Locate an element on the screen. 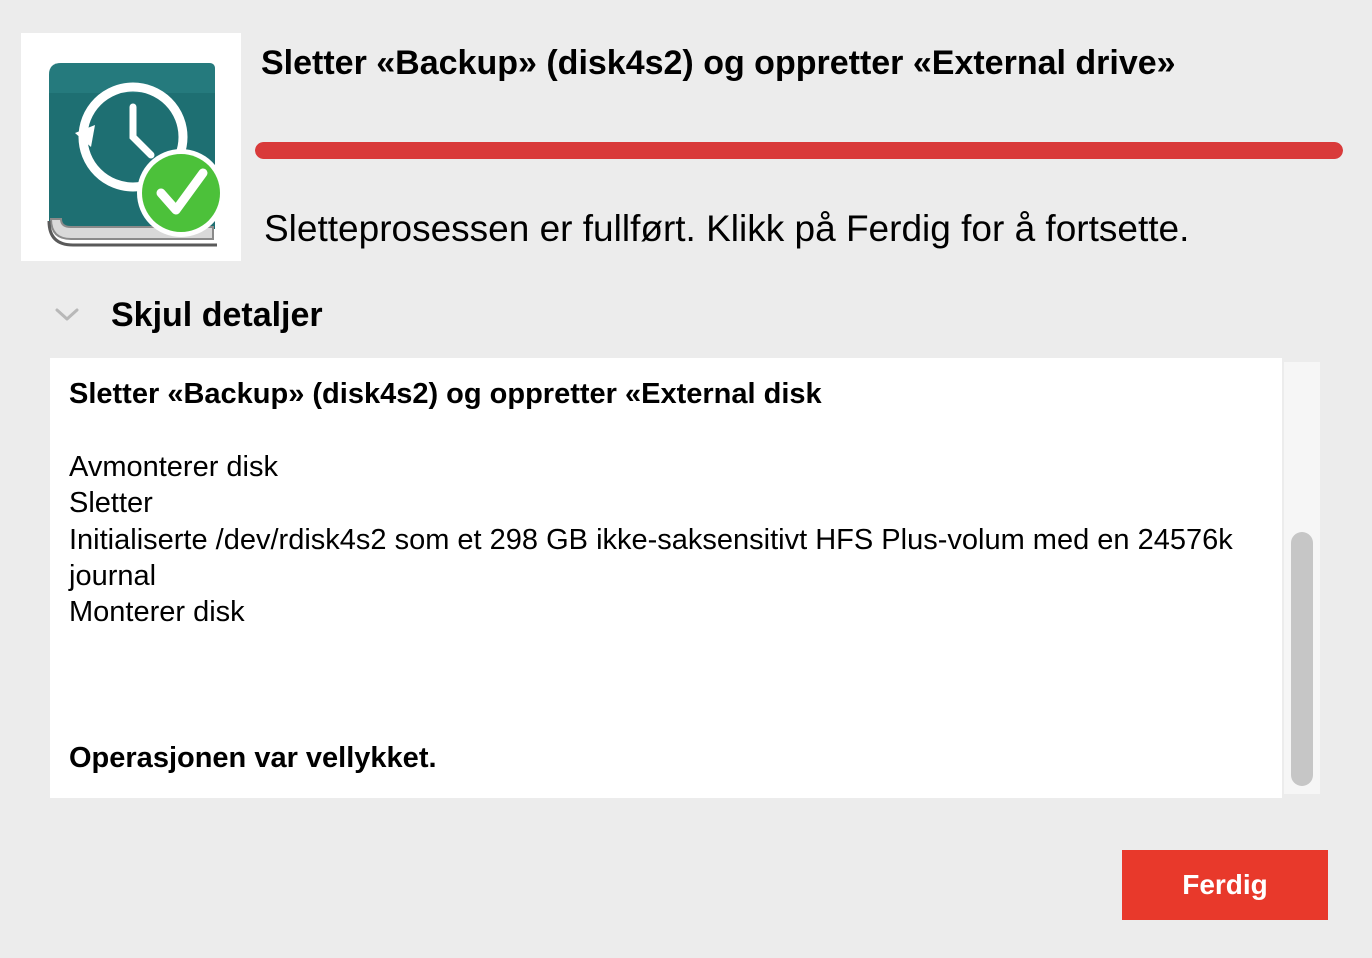 The height and width of the screenshot is (958, 1372). log-line: Monterer disk is located at coordinates (157, 612).